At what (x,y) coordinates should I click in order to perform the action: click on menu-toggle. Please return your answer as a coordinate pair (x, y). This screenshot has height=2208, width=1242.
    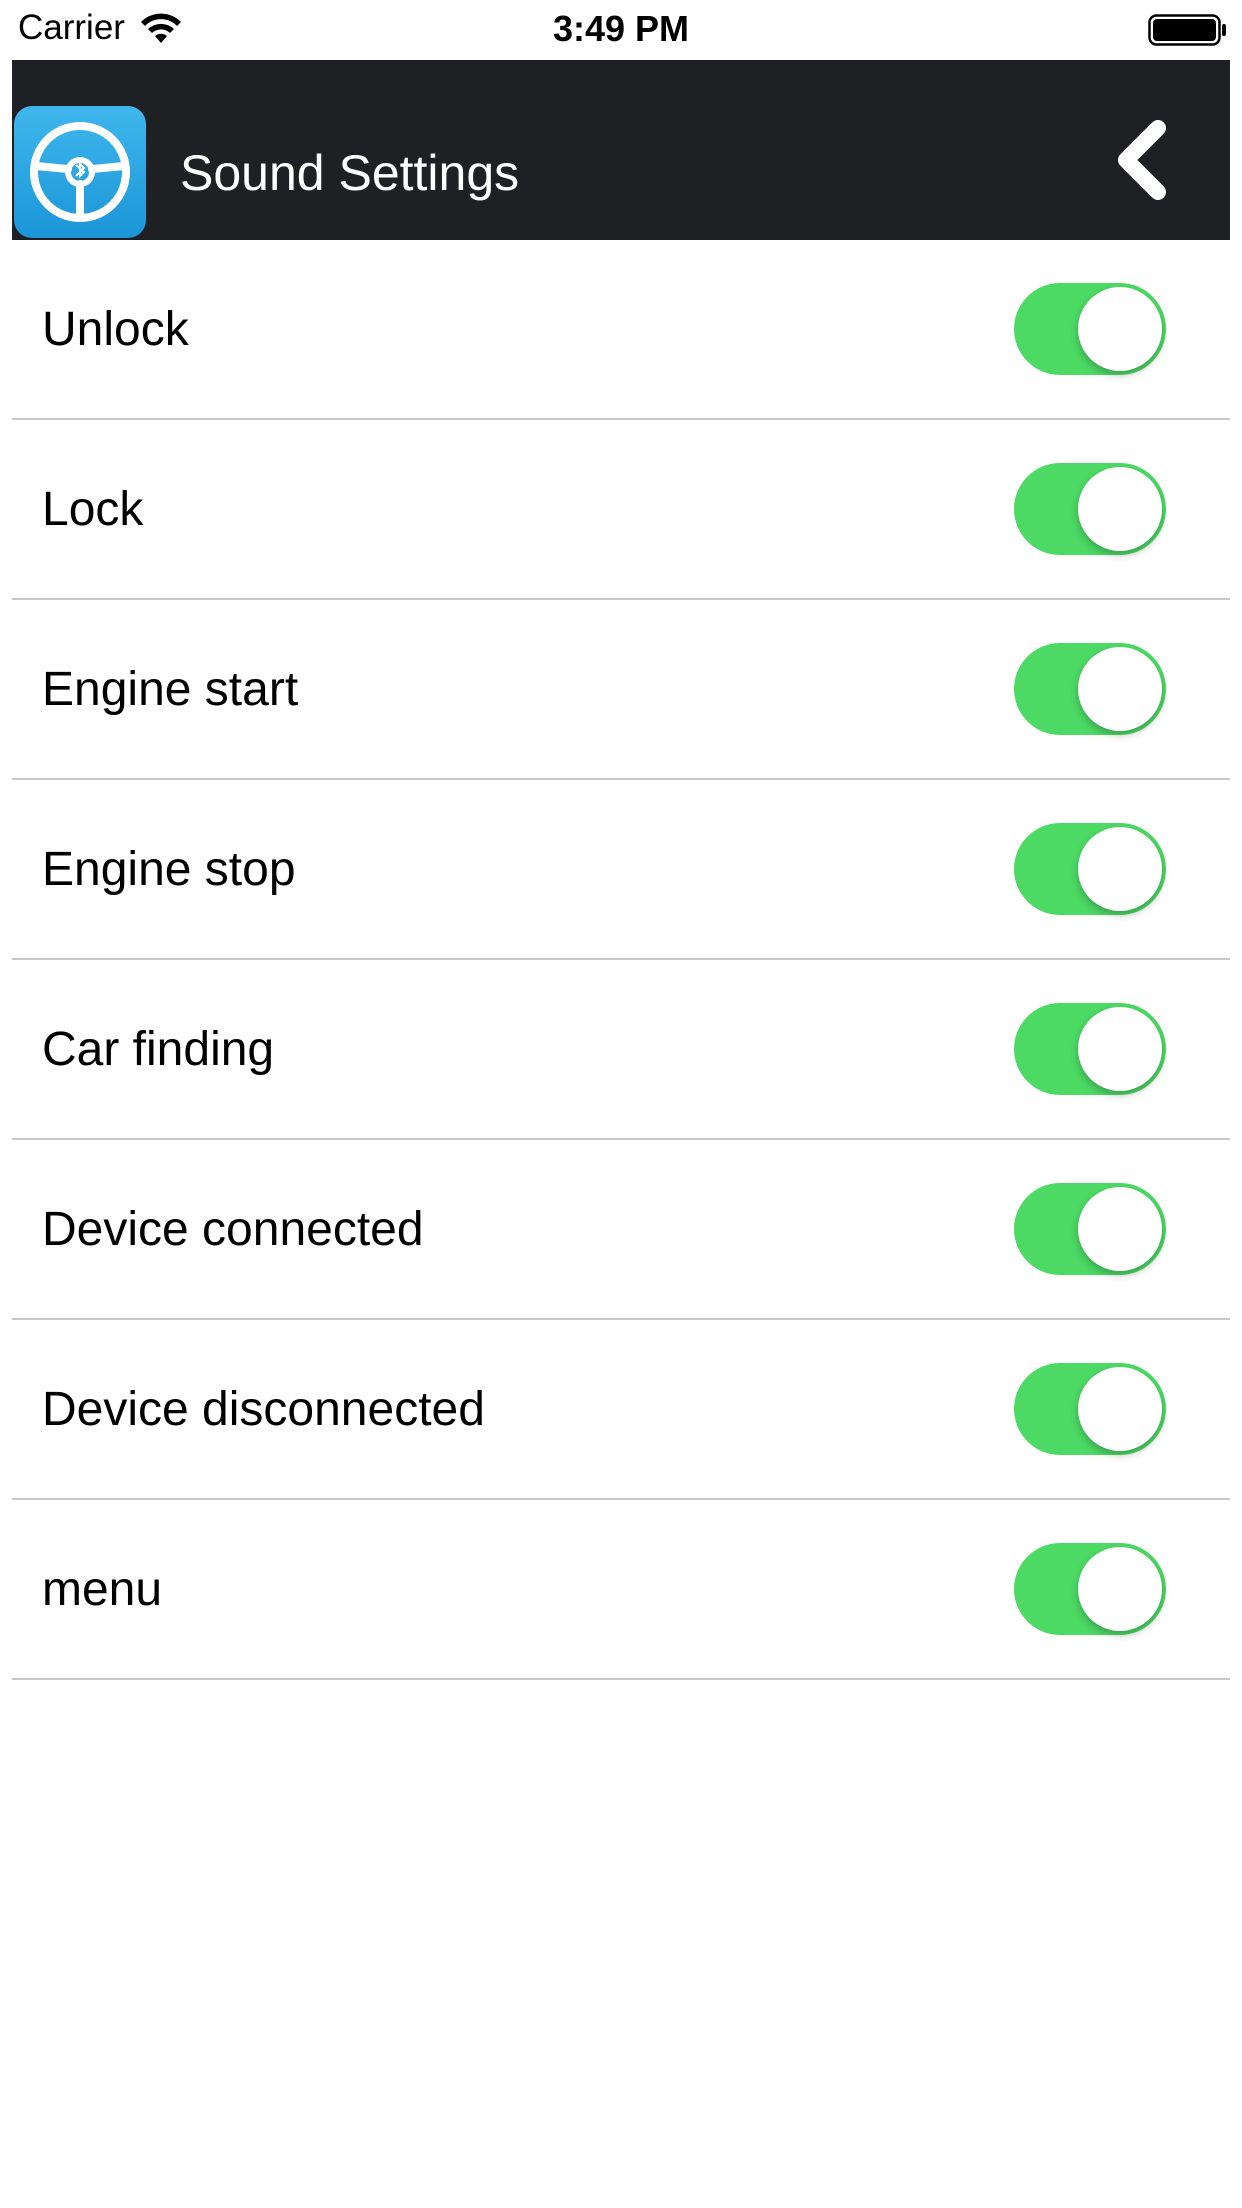
    Looking at the image, I should click on (1090, 1589).